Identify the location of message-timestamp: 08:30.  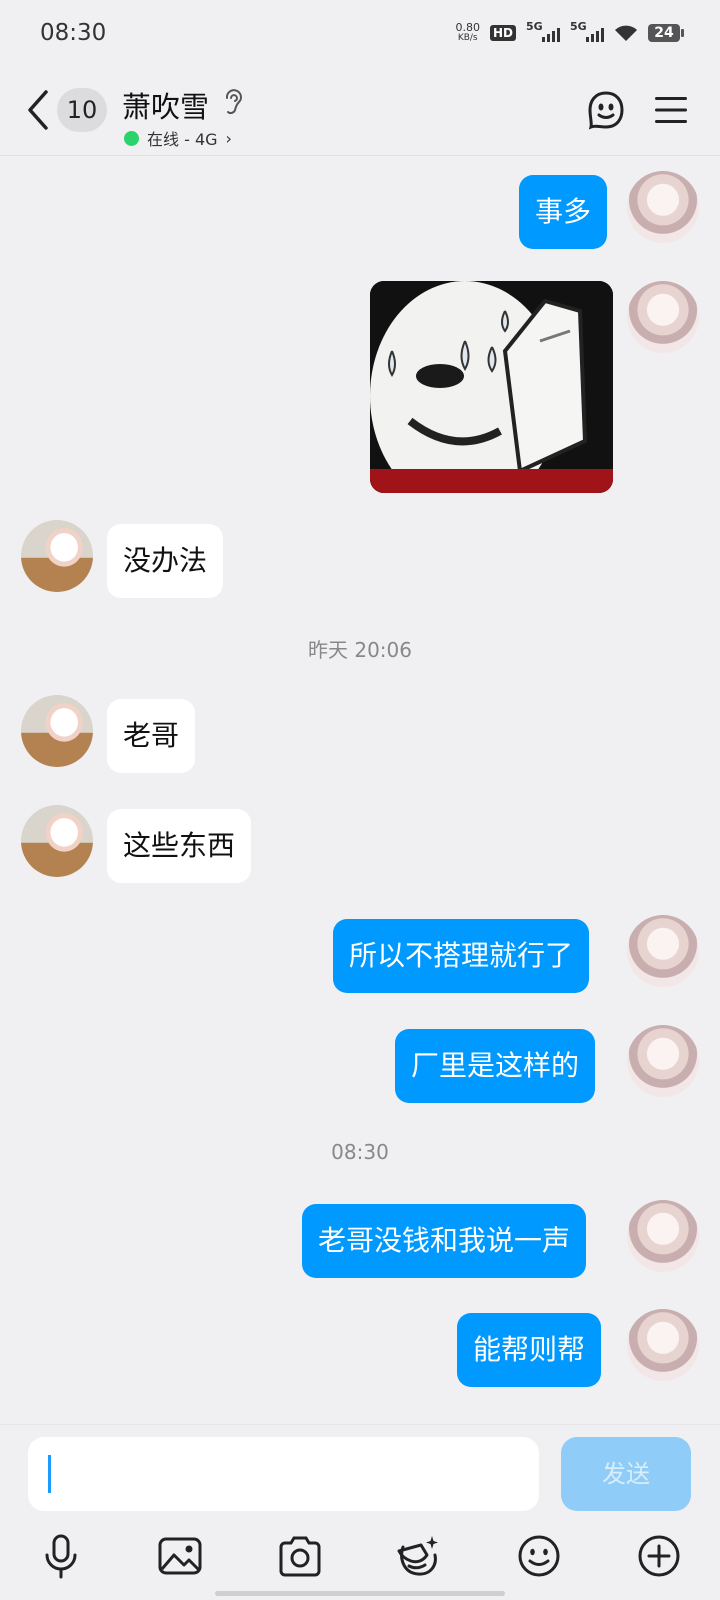
(360, 1152).